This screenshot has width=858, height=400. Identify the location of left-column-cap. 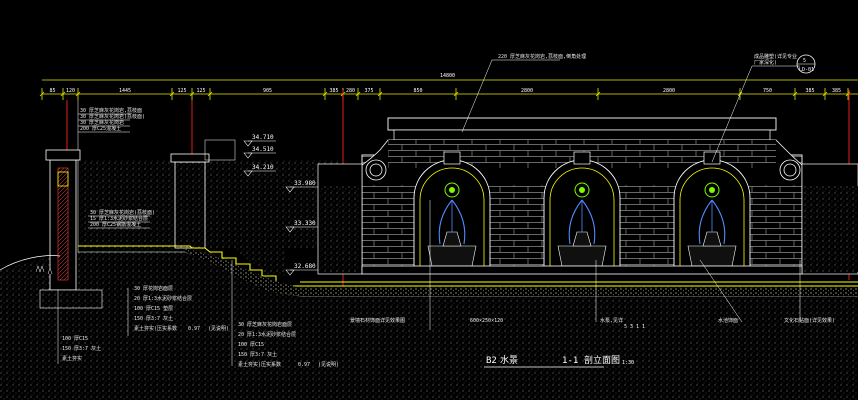
(63, 155).